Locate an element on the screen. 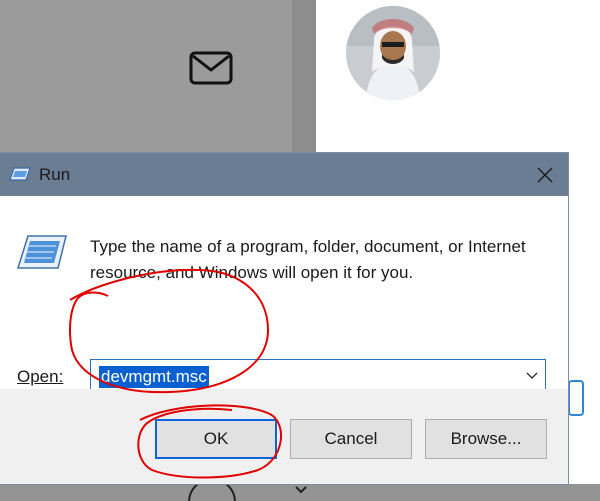 The image size is (600, 501). run-program-icon is located at coordinates (41, 252).